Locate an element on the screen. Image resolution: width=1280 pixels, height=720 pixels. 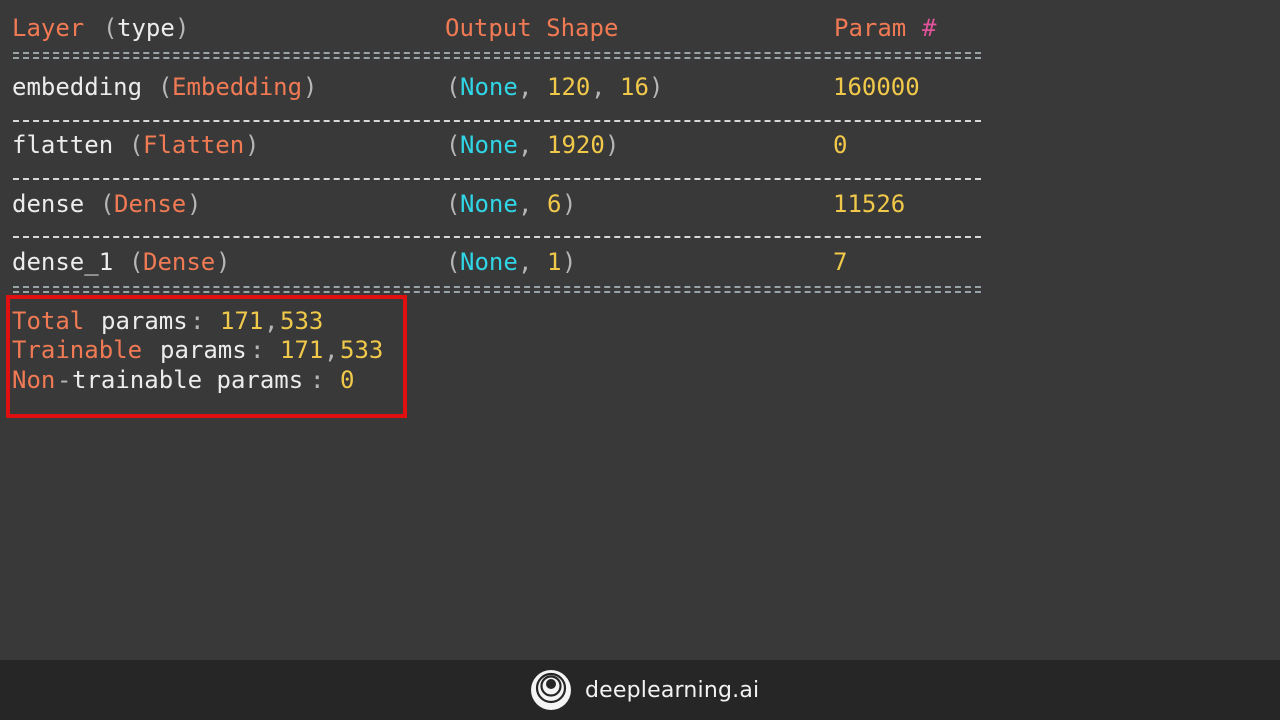
brand-name: deeplearning.ai is located at coordinates (672, 690).